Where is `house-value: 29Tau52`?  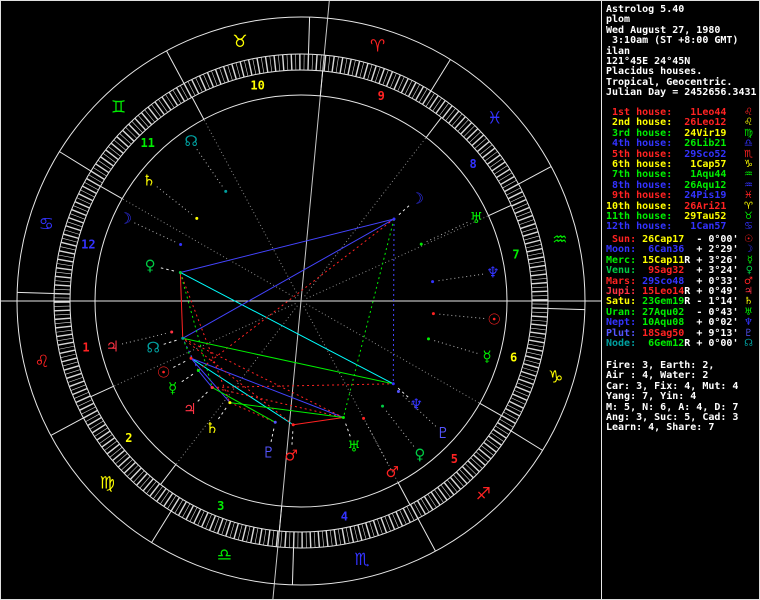 house-value: 29Tau52 is located at coordinates (699, 216).